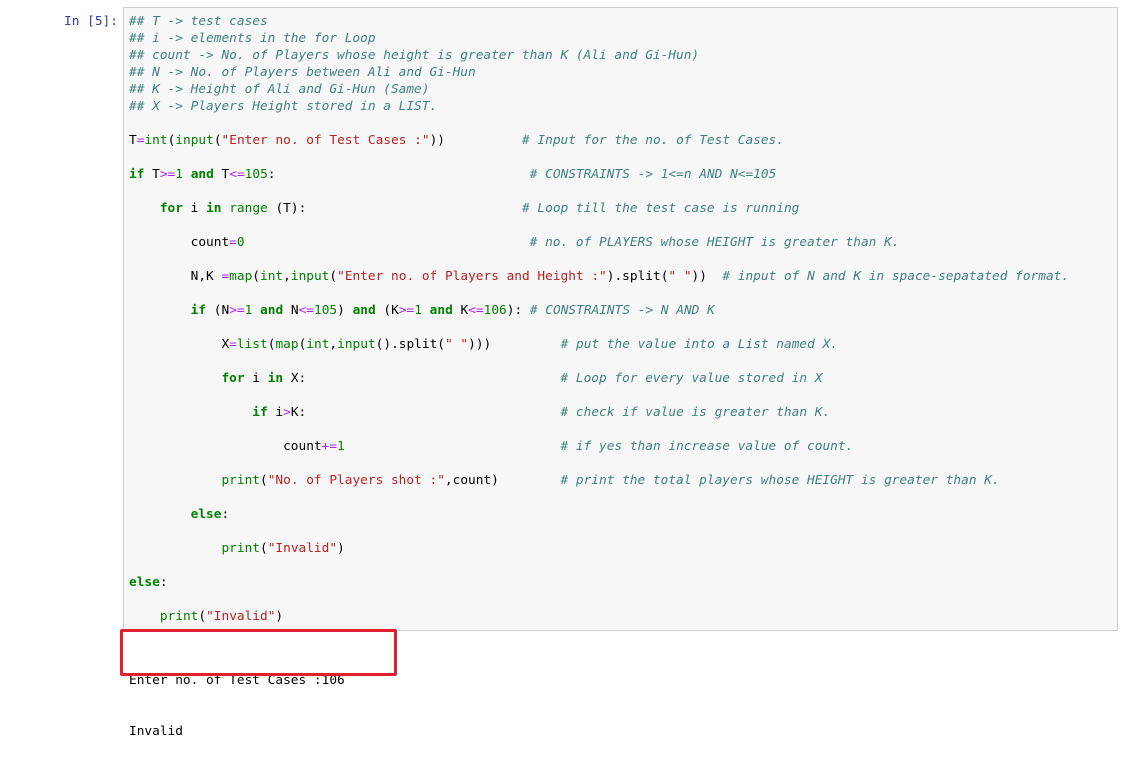 The image size is (1140, 757). What do you see at coordinates (252, 344) in the screenshot?
I see `builtin-token: list` at bounding box center [252, 344].